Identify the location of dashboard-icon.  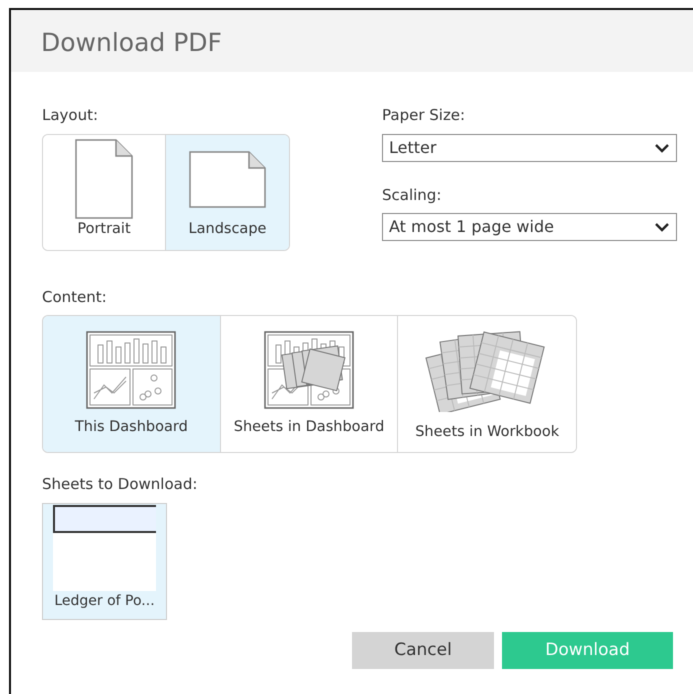
(131, 370).